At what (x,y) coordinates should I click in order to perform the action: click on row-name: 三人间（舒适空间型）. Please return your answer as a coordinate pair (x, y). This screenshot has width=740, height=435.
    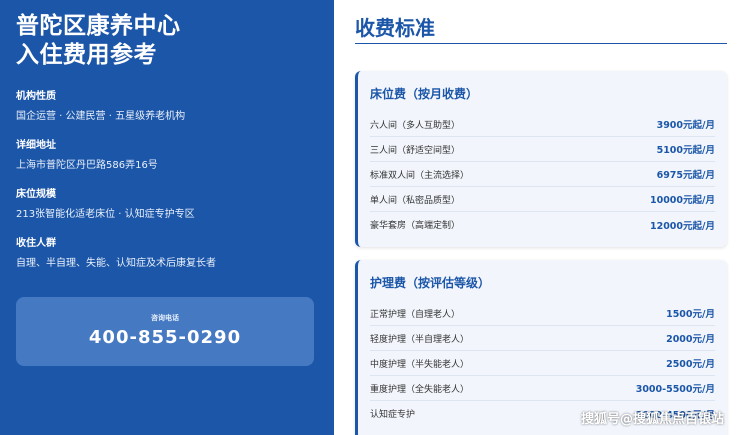
    Looking at the image, I should click on (415, 150).